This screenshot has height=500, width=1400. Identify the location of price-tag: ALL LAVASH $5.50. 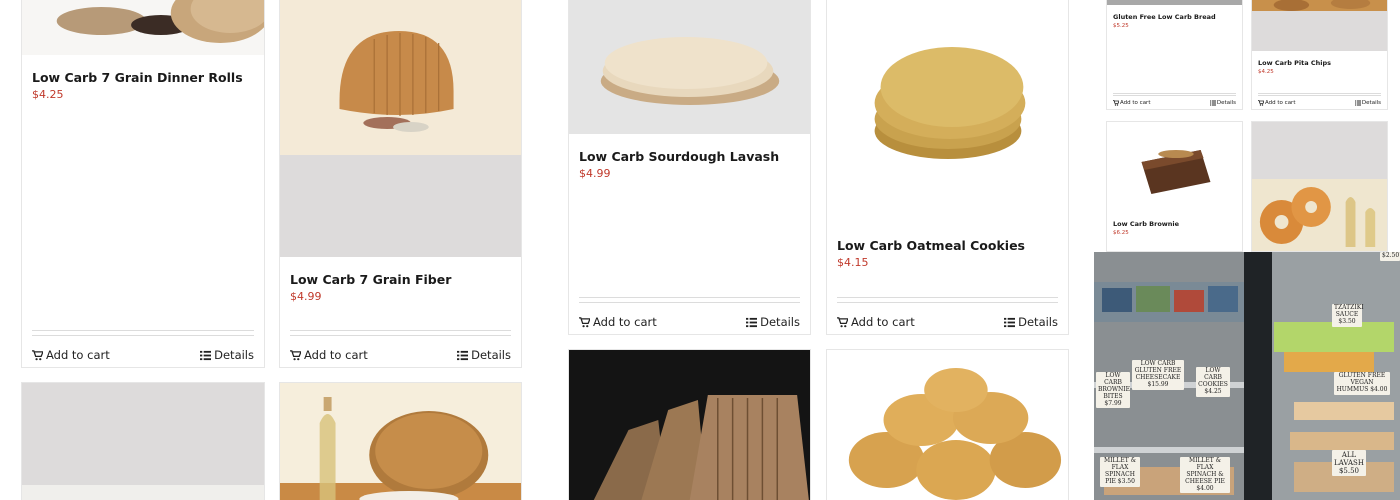
(1349, 463).